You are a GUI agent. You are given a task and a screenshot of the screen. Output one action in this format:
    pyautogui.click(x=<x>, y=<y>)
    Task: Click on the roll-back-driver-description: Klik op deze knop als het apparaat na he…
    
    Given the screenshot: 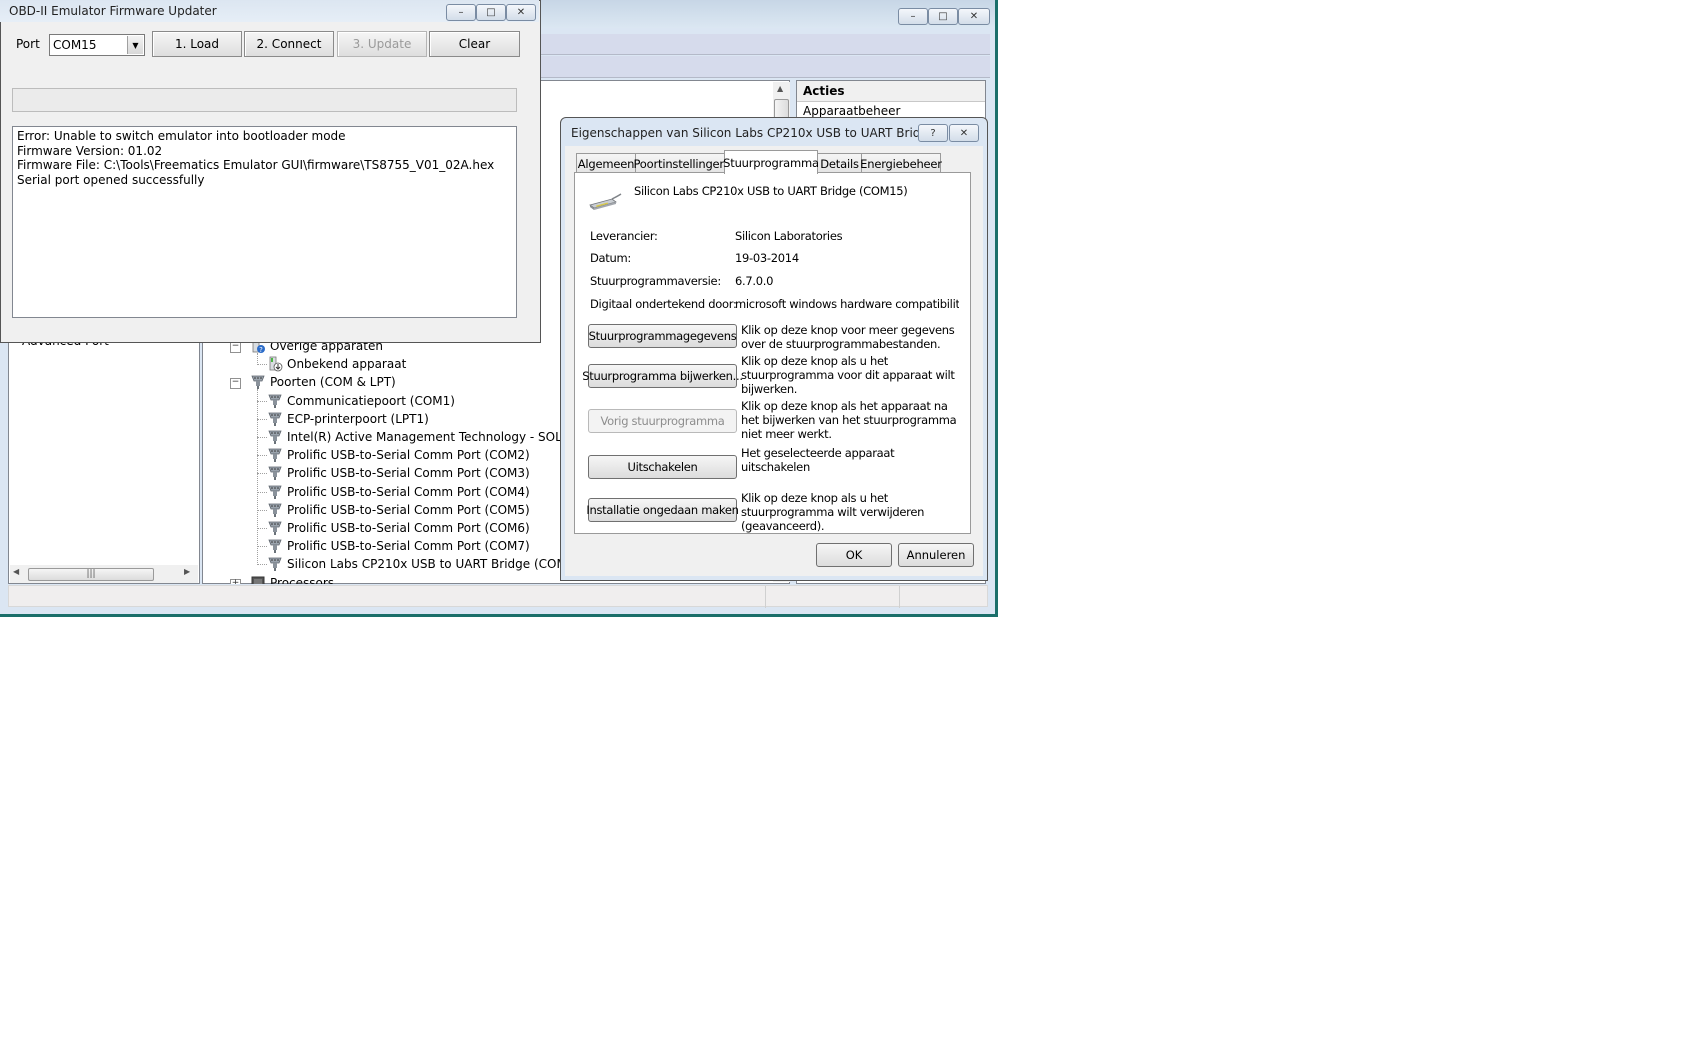 What is the action you would take?
    pyautogui.click(x=849, y=420)
    